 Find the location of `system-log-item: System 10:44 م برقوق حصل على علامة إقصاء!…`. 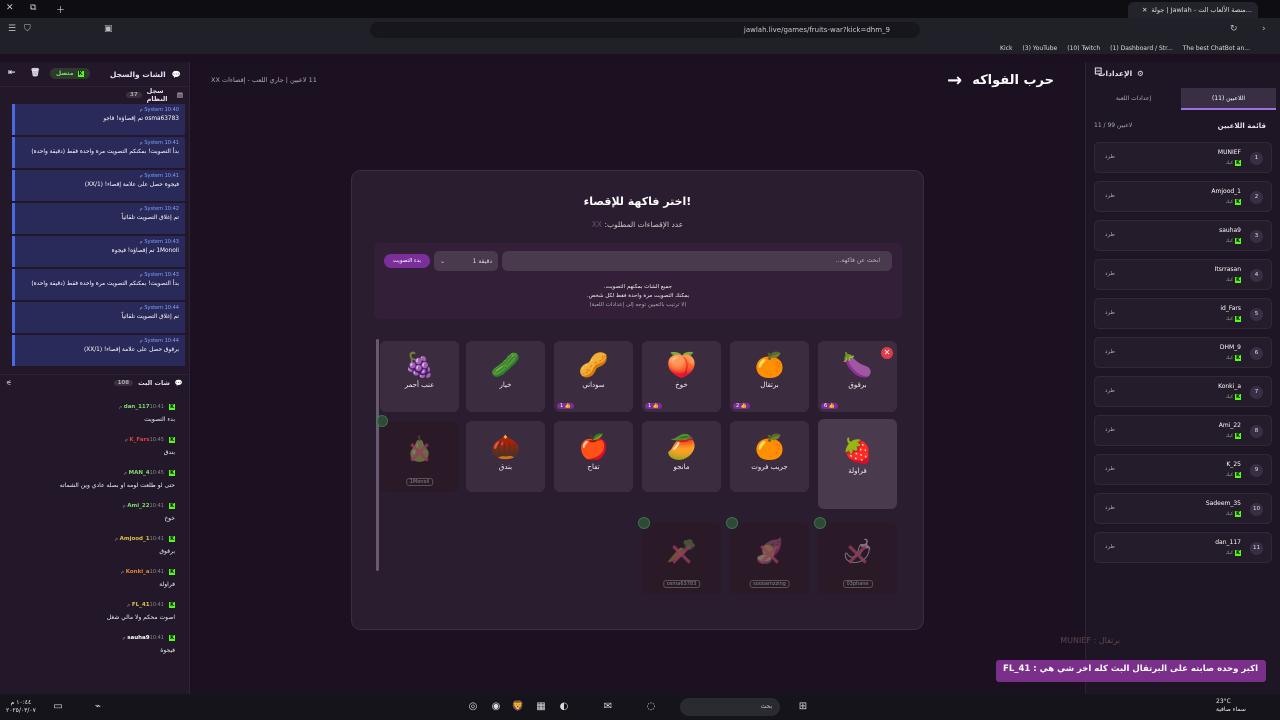

system-log-item: System 10:44 م برقوق حصل على علامة إقصاء!… is located at coordinates (98, 350).